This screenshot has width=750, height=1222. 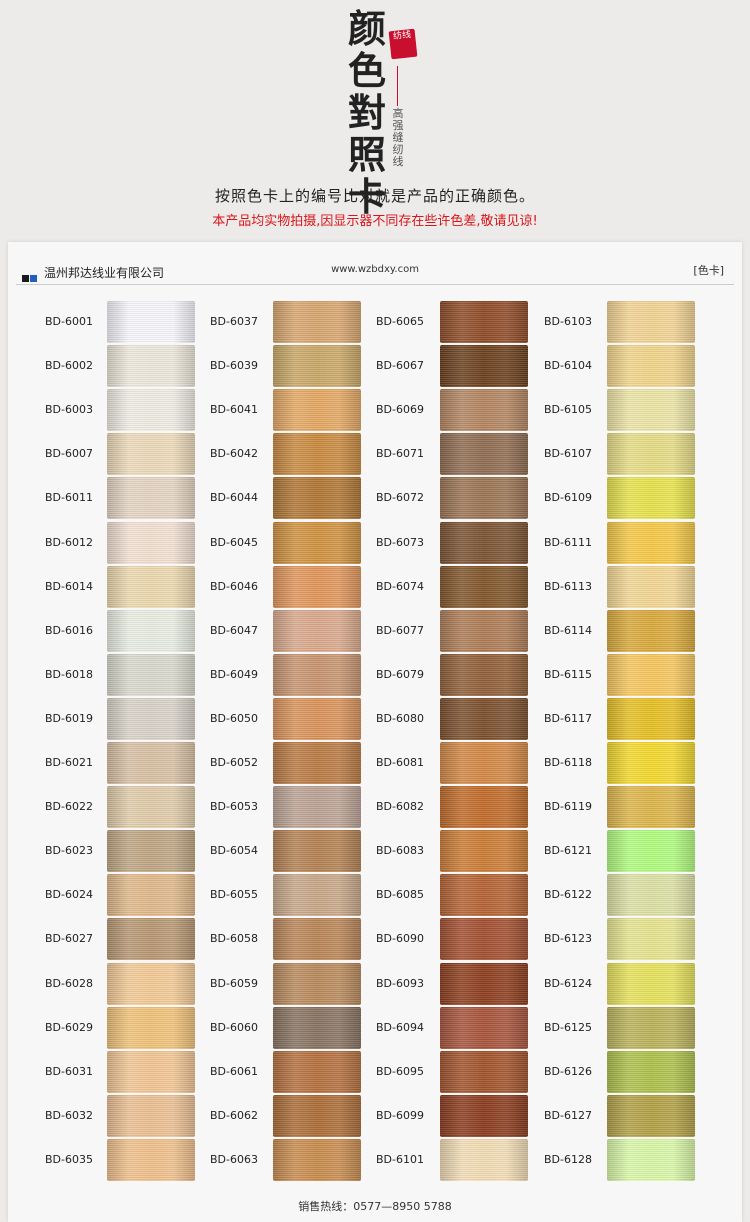 I want to click on company-website: www.wzbdxy.com, so click(x=375, y=269).